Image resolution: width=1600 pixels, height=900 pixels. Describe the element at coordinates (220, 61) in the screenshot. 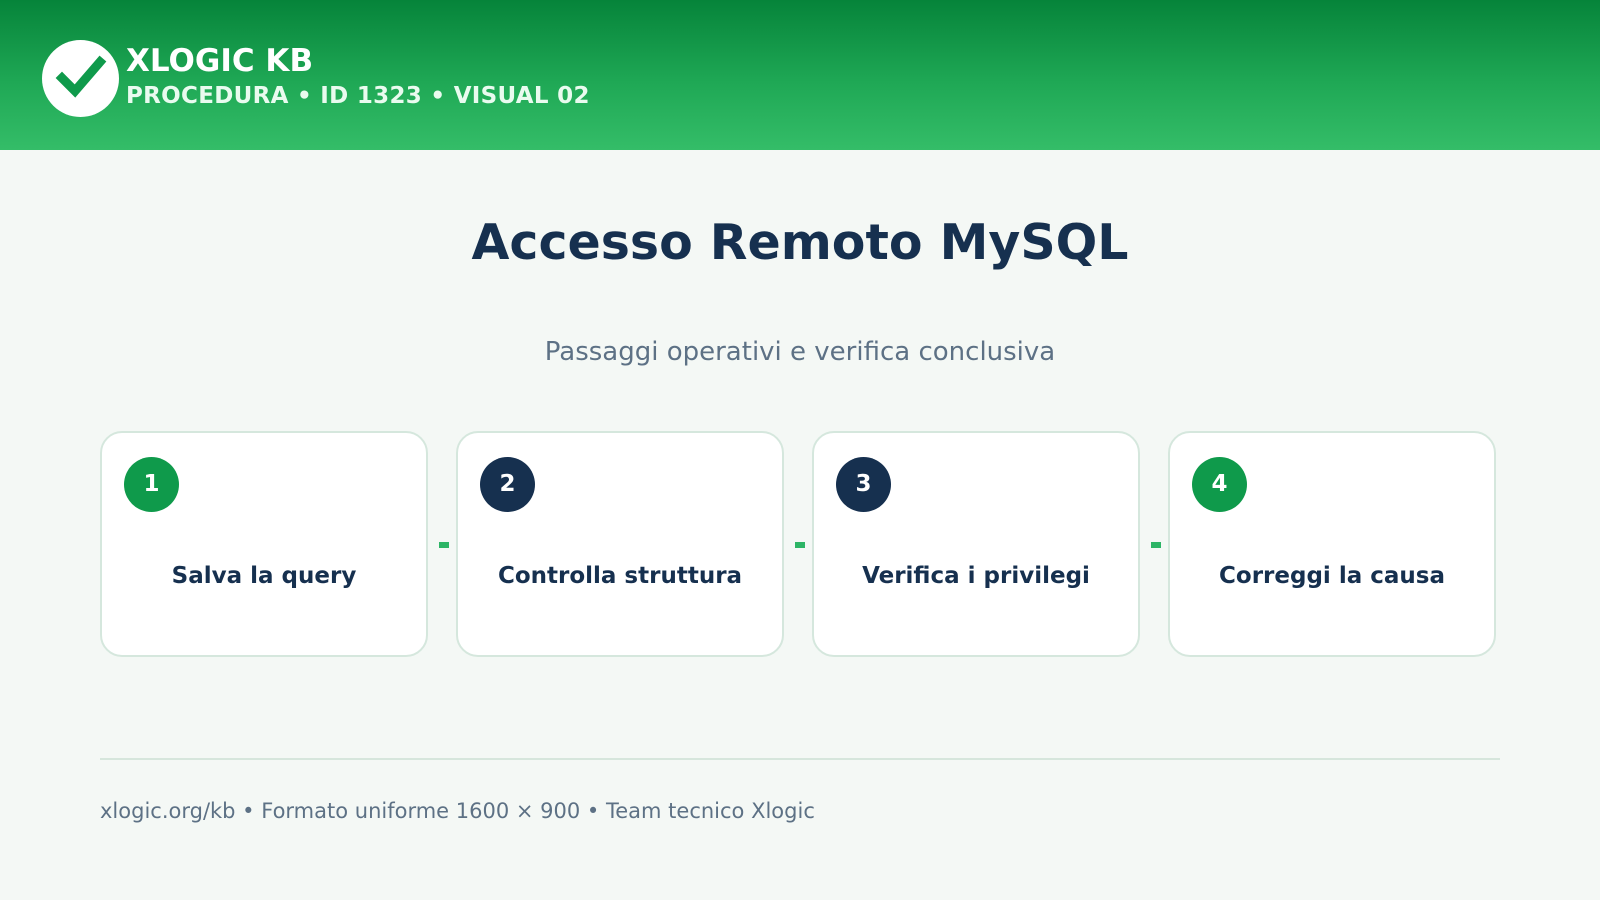

I see `brand-title: XLOGIC KB` at that location.